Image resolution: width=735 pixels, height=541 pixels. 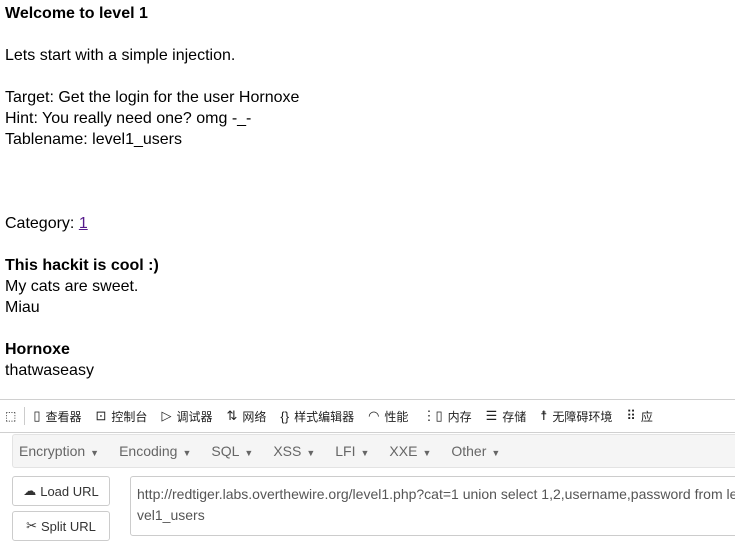 I want to click on console-icon: ⊡, so click(x=101, y=415).